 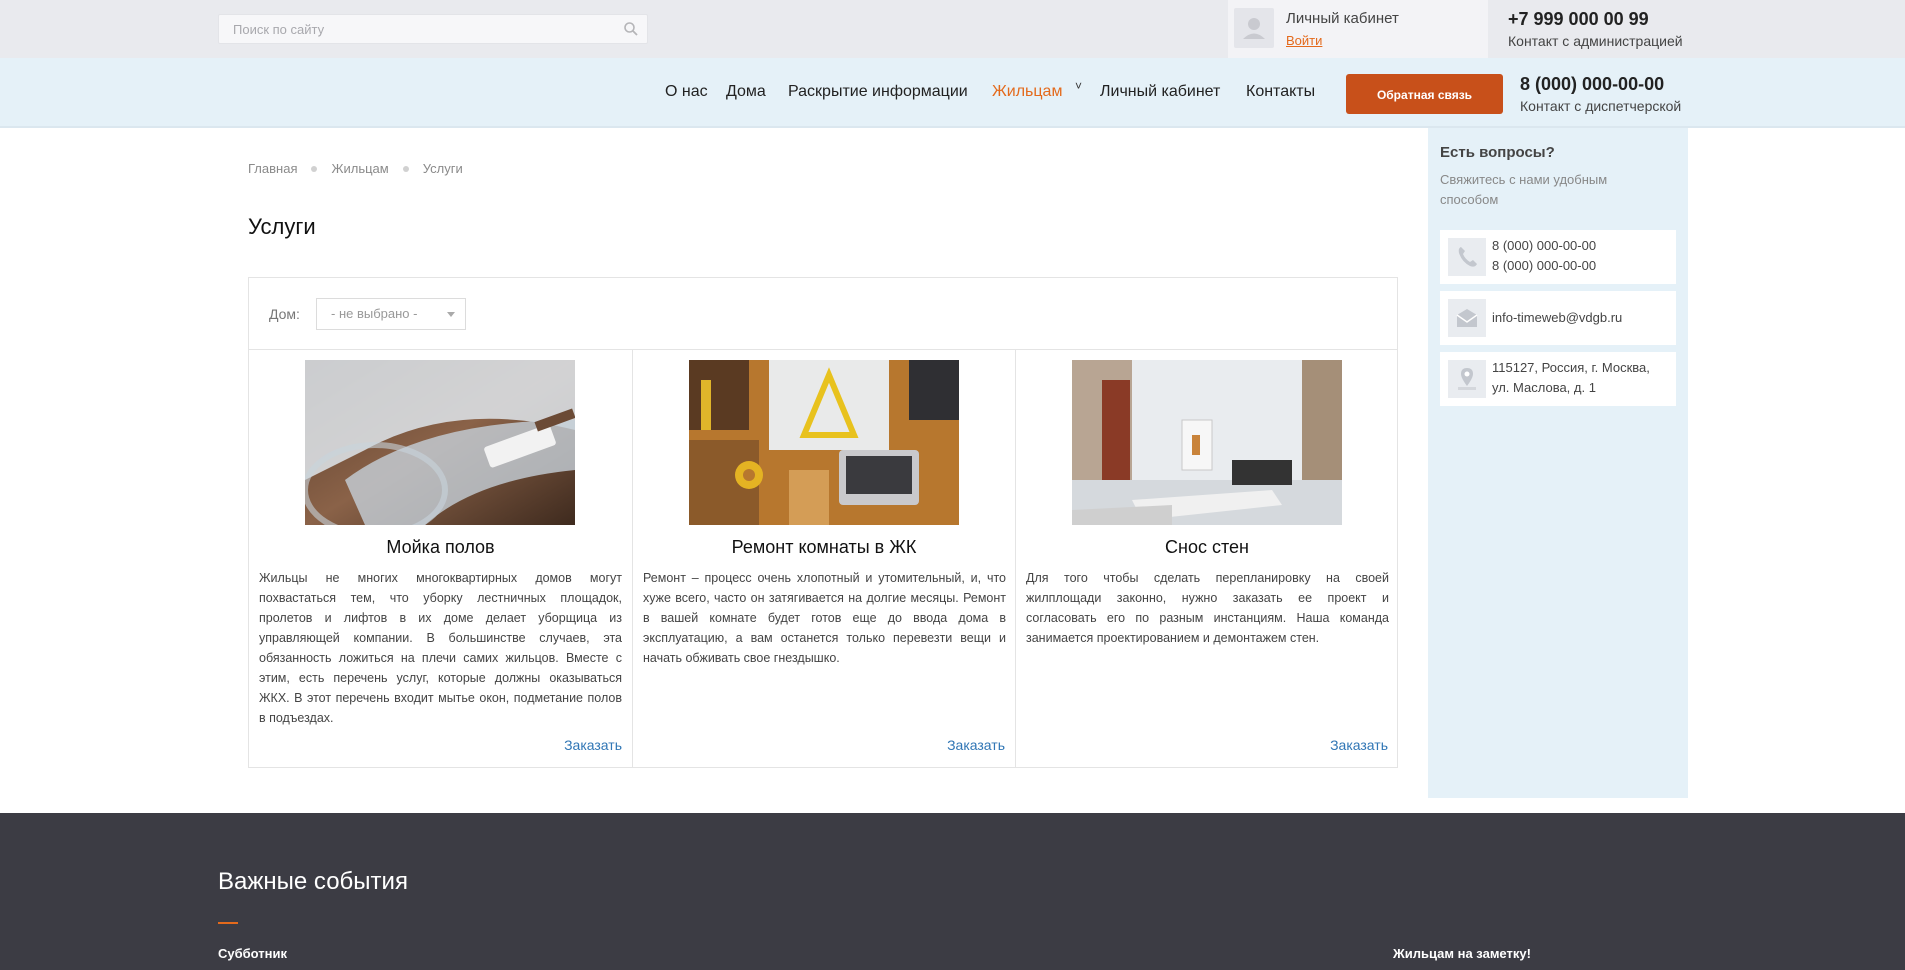 I want to click on phone-icon, so click(x=1467, y=257).